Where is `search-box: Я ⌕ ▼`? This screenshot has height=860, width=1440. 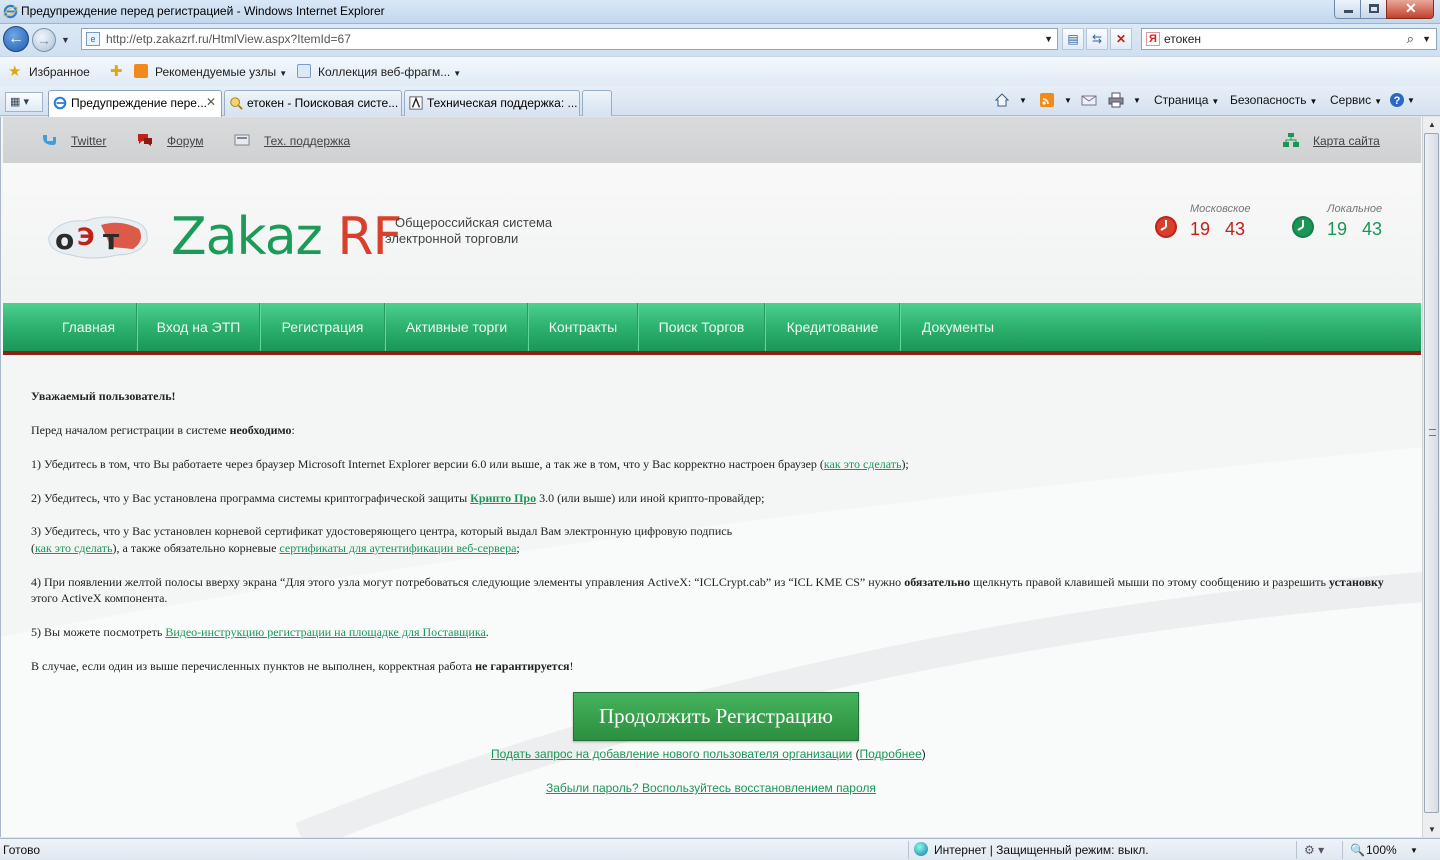 search-box: Я ⌕ ▼ is located at coordinates (1289, 39).